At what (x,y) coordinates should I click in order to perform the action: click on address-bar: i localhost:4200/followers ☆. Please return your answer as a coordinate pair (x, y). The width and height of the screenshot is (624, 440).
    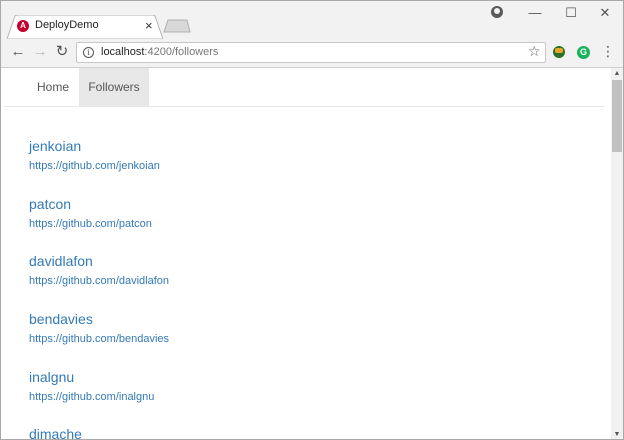
    Looking at the image, I should click on (311, 52).